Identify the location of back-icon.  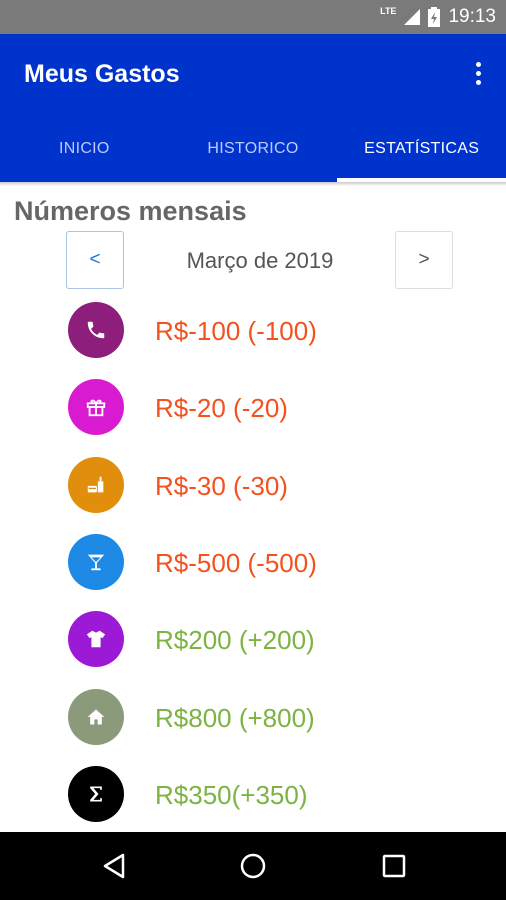
(114, 866).